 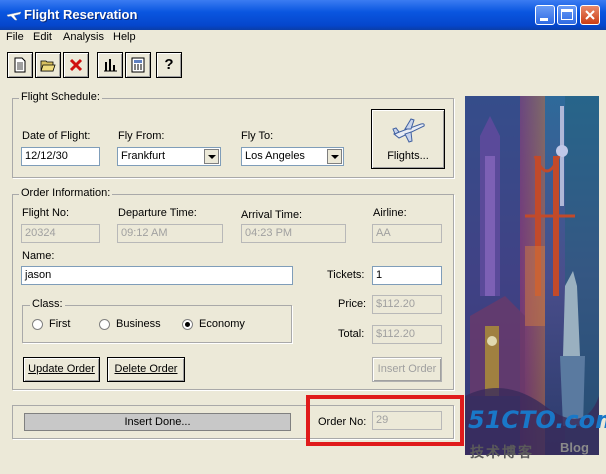 What do you see at coordinates (14, 16) in the screenshot?
I see `airplane-app-icon` at bounding box center [14, 16].